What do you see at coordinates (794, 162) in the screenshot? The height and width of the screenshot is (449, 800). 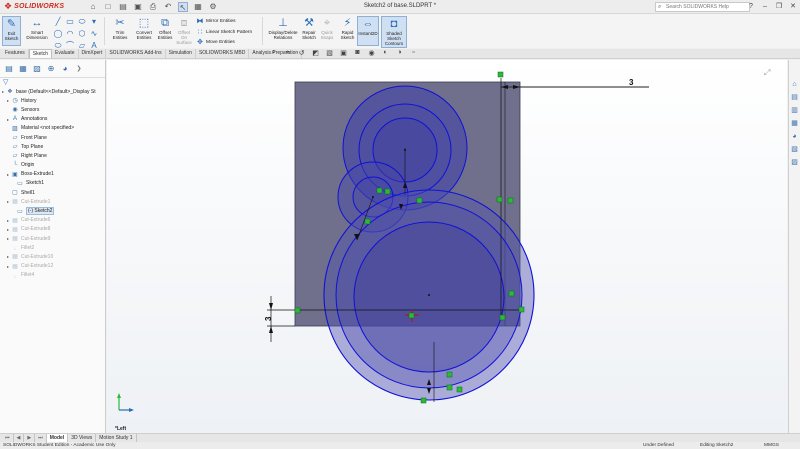 I see `solidworks-forum-icon: ▨` at bounding box center [794, 162].